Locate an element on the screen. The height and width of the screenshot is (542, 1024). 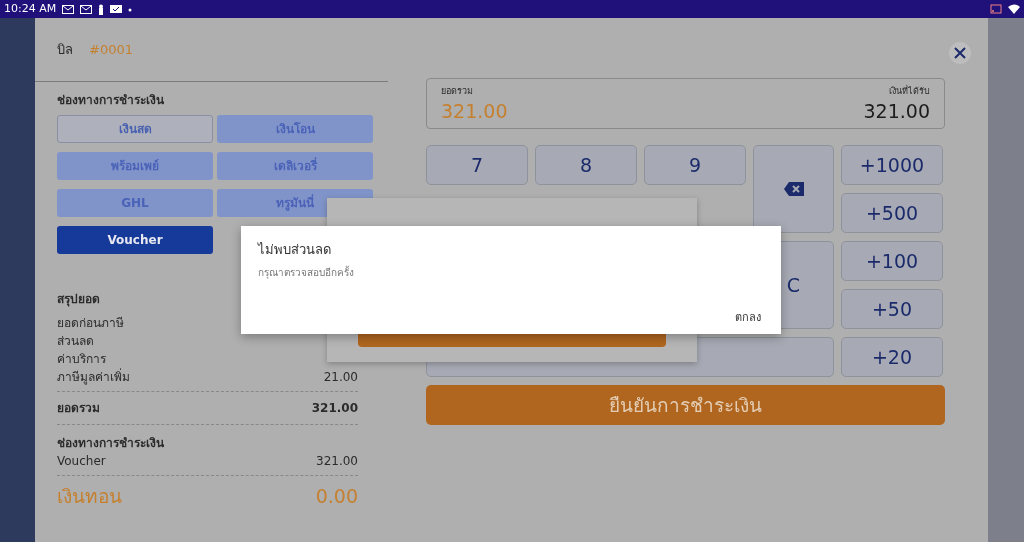
summary-value: 21.00 is located at coordinates (340, 377).